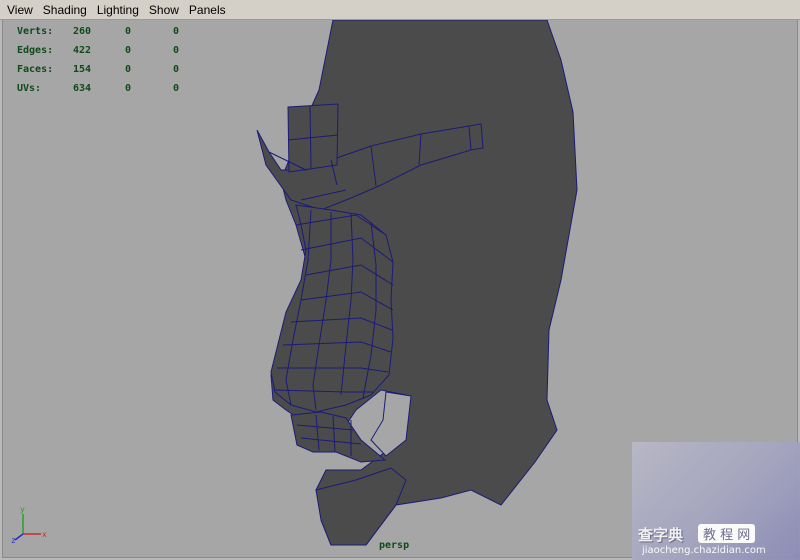  Describe the element at coordinates (81, 50) in the screenshot. I see `hud-value: 422` at that location.